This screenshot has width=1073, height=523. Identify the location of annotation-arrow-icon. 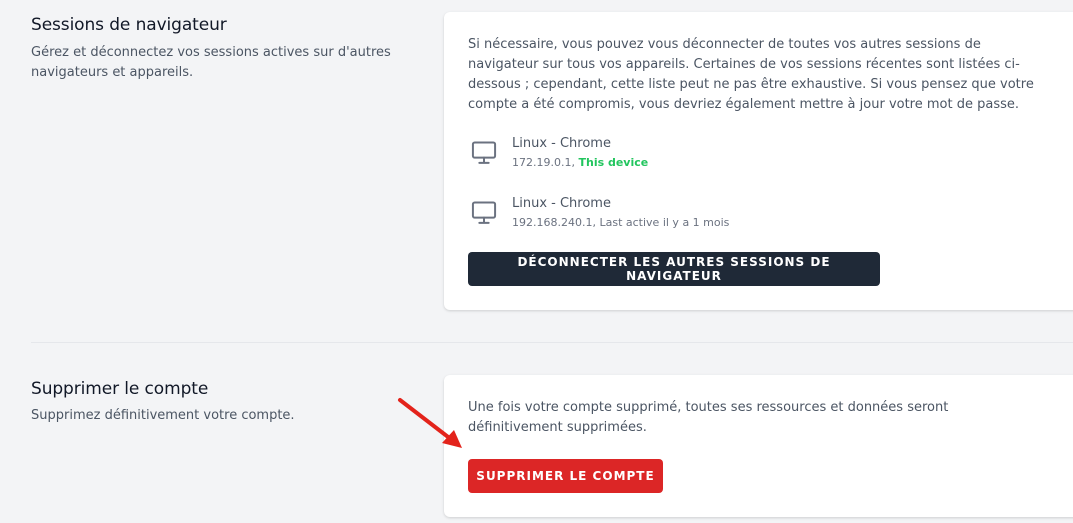
(430, 423).